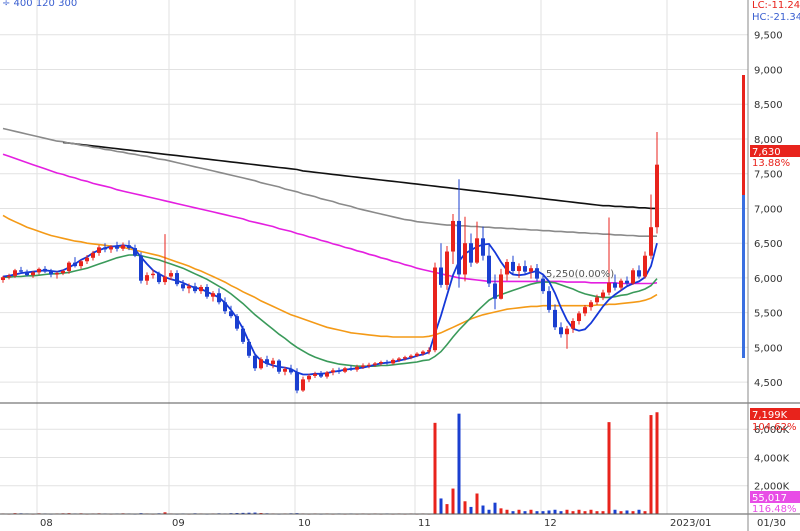  Describe the element at coordinates (769, 498) in the screenshot. I see `avg-volume: 55,017` at that location.